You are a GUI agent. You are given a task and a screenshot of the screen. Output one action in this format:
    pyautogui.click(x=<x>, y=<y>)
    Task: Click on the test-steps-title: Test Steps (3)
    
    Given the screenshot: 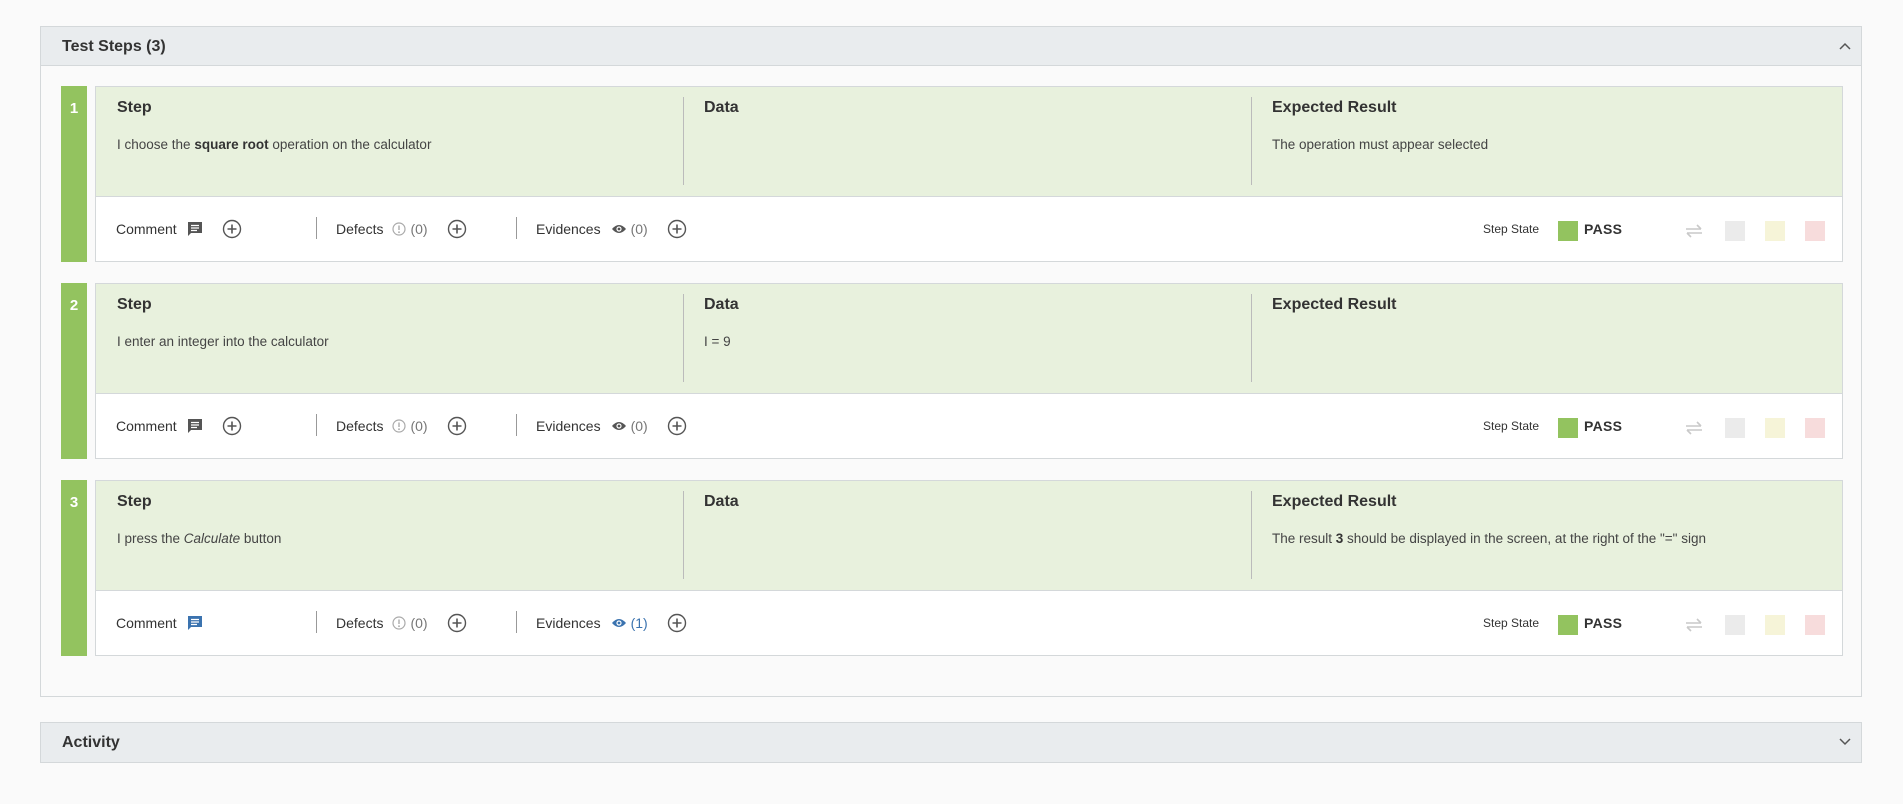 What is the action you would take?
    pyautogui.click(x=114, y=46)
    